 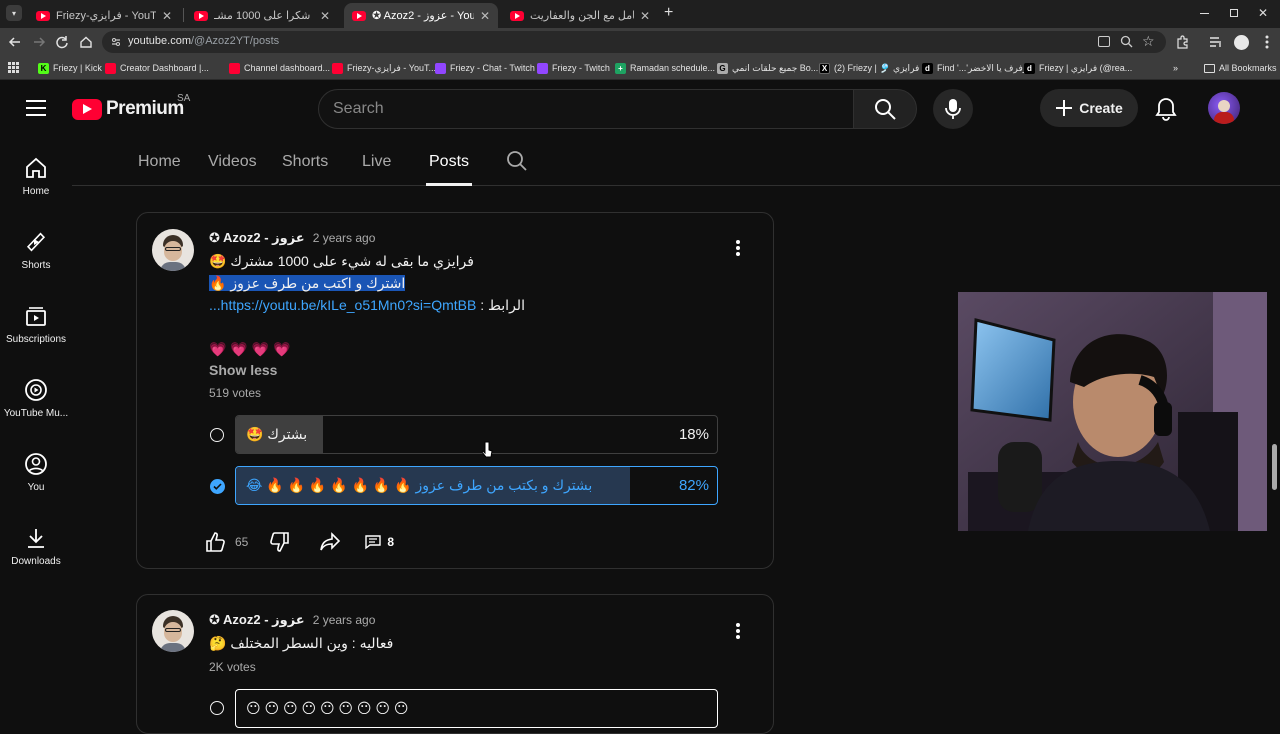 I want to click on browser-tab-title: رحلتنا 🚀#1 | شكرا على 1000 مشـ, so click(x=264, y=16).